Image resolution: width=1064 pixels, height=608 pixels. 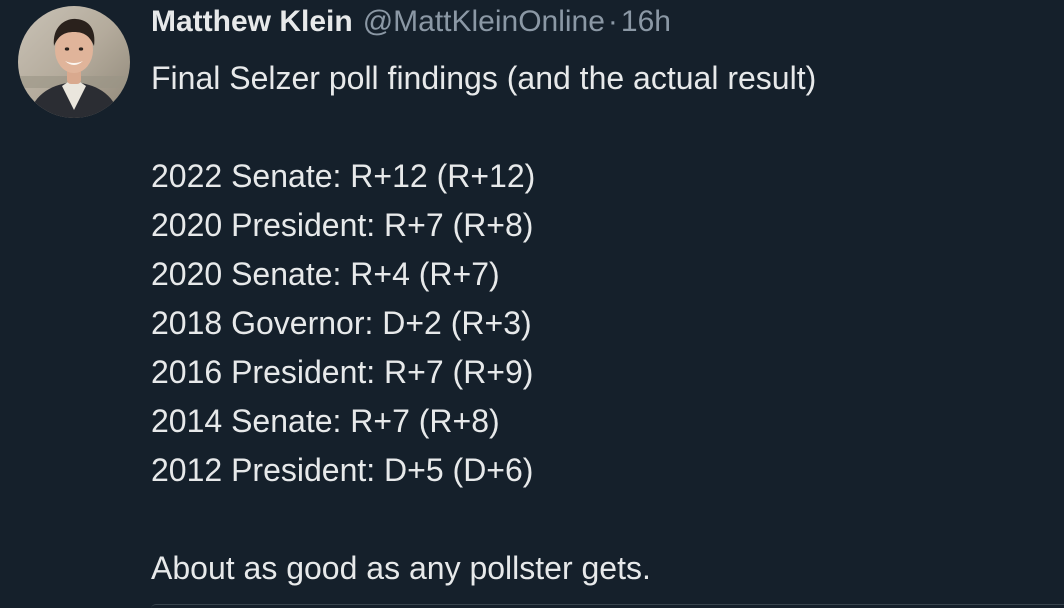 I want to click on media-card-edge, so click(x=607, y=606).